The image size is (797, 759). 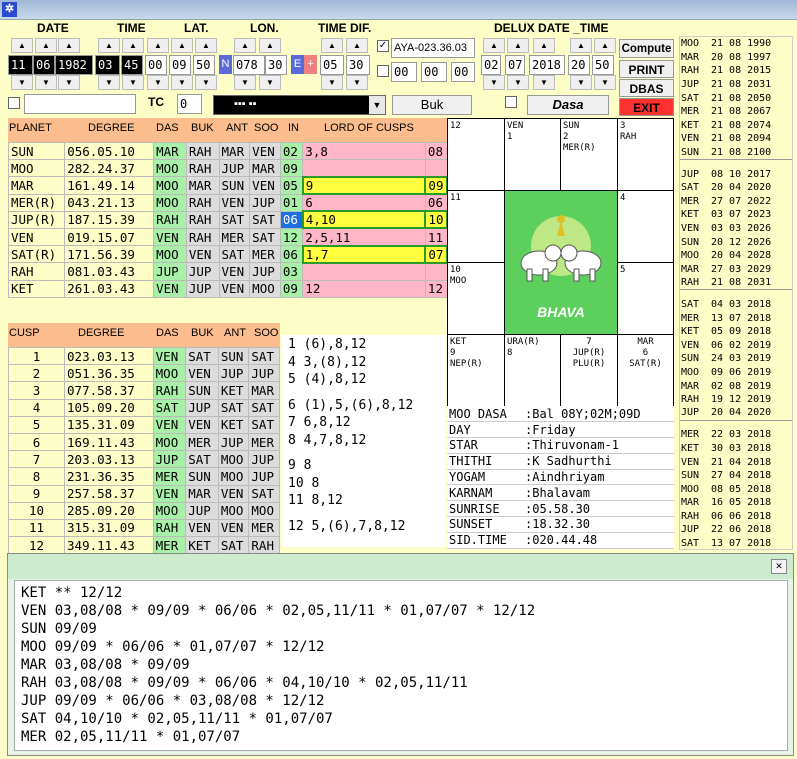 I want to click on dasa-row: JUP 21 08 2031, so click(x=736, y=85).